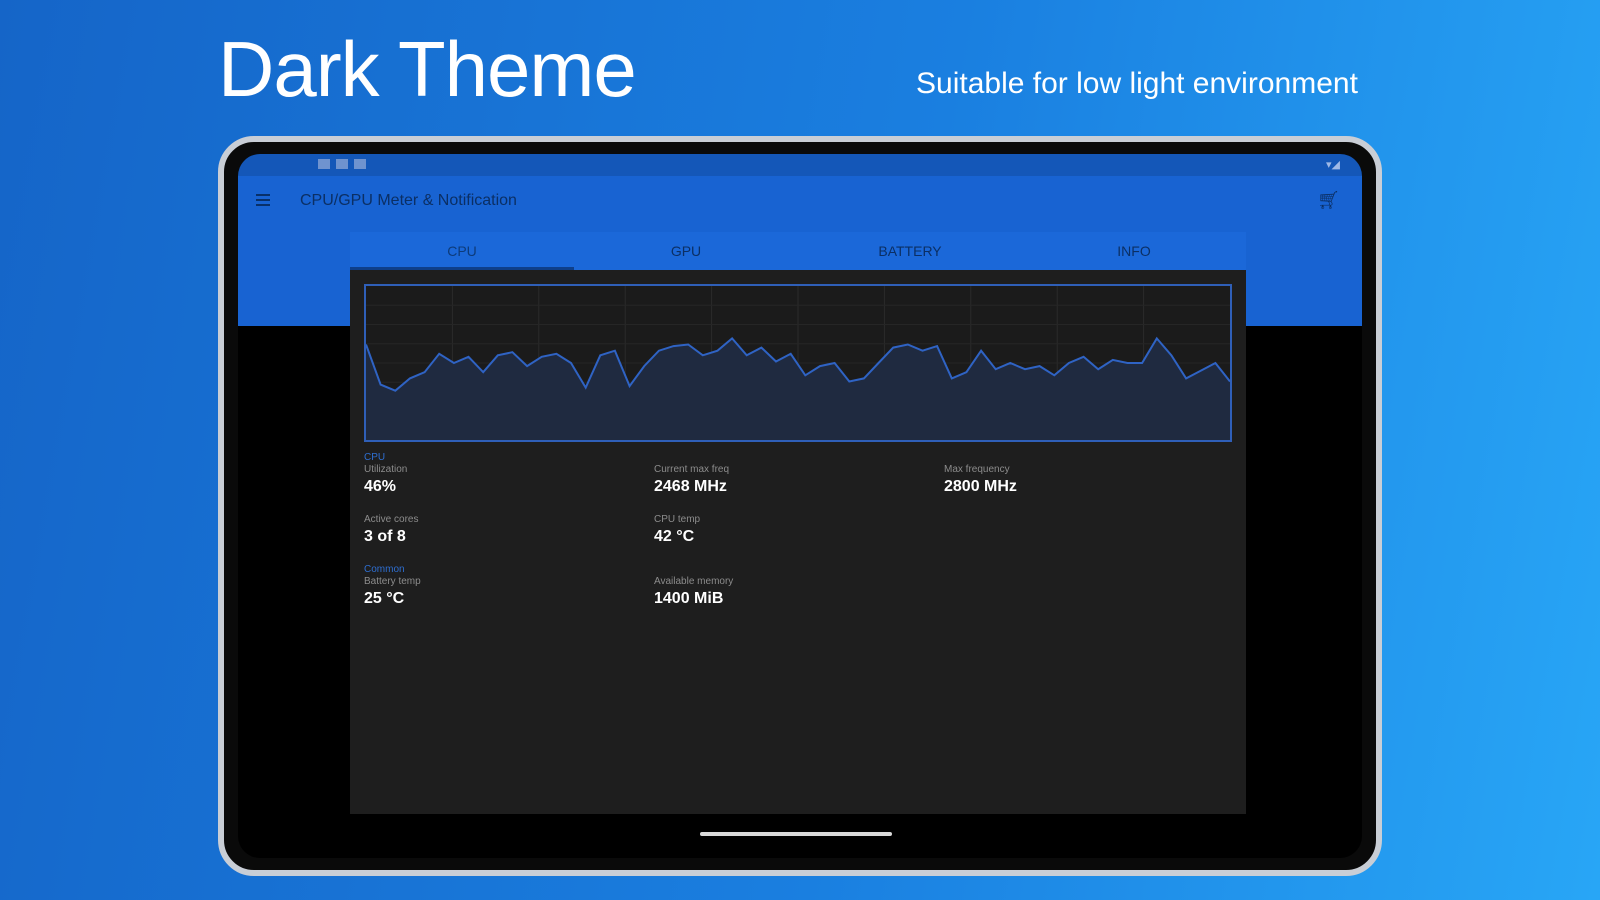  What do you see at coordinates (408, 200) in the screenshot?
I see `app-title: CPU/GPU Meter & Notification` at bounding box center [408, 200].